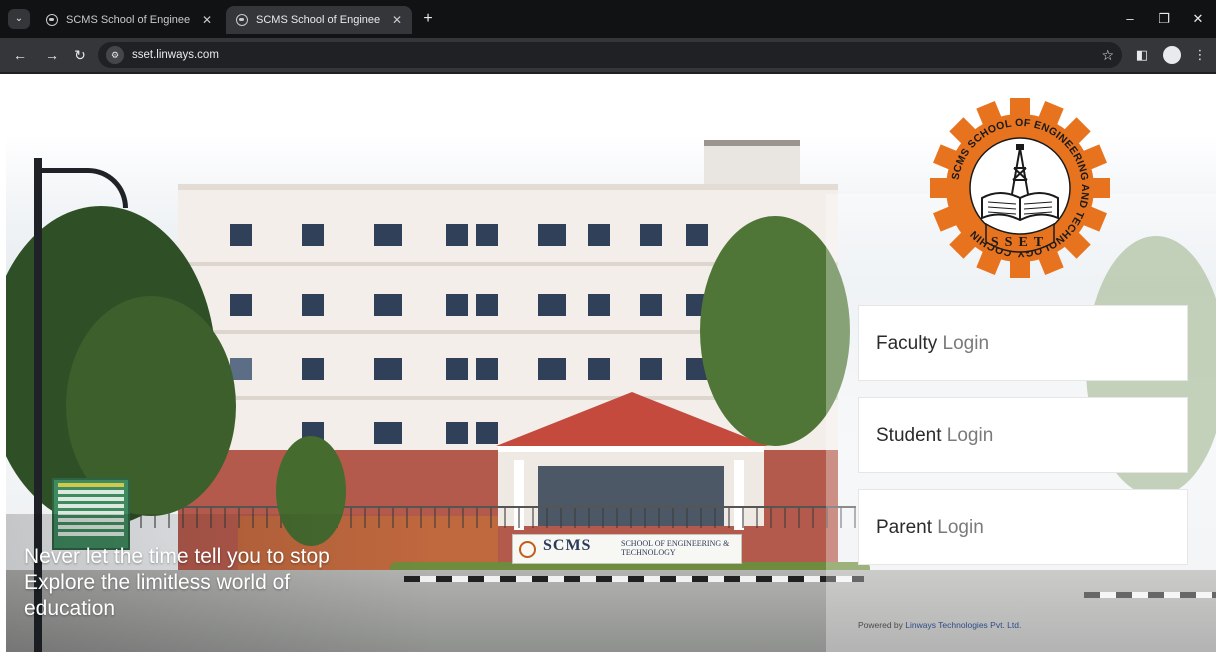 Image resolution: width=1216 pixels, height=652 pixels. What do you see at coordinates (70, 608) in the screenshot?
I see `tagline-line-3: education` at bounding box center [70, 608].